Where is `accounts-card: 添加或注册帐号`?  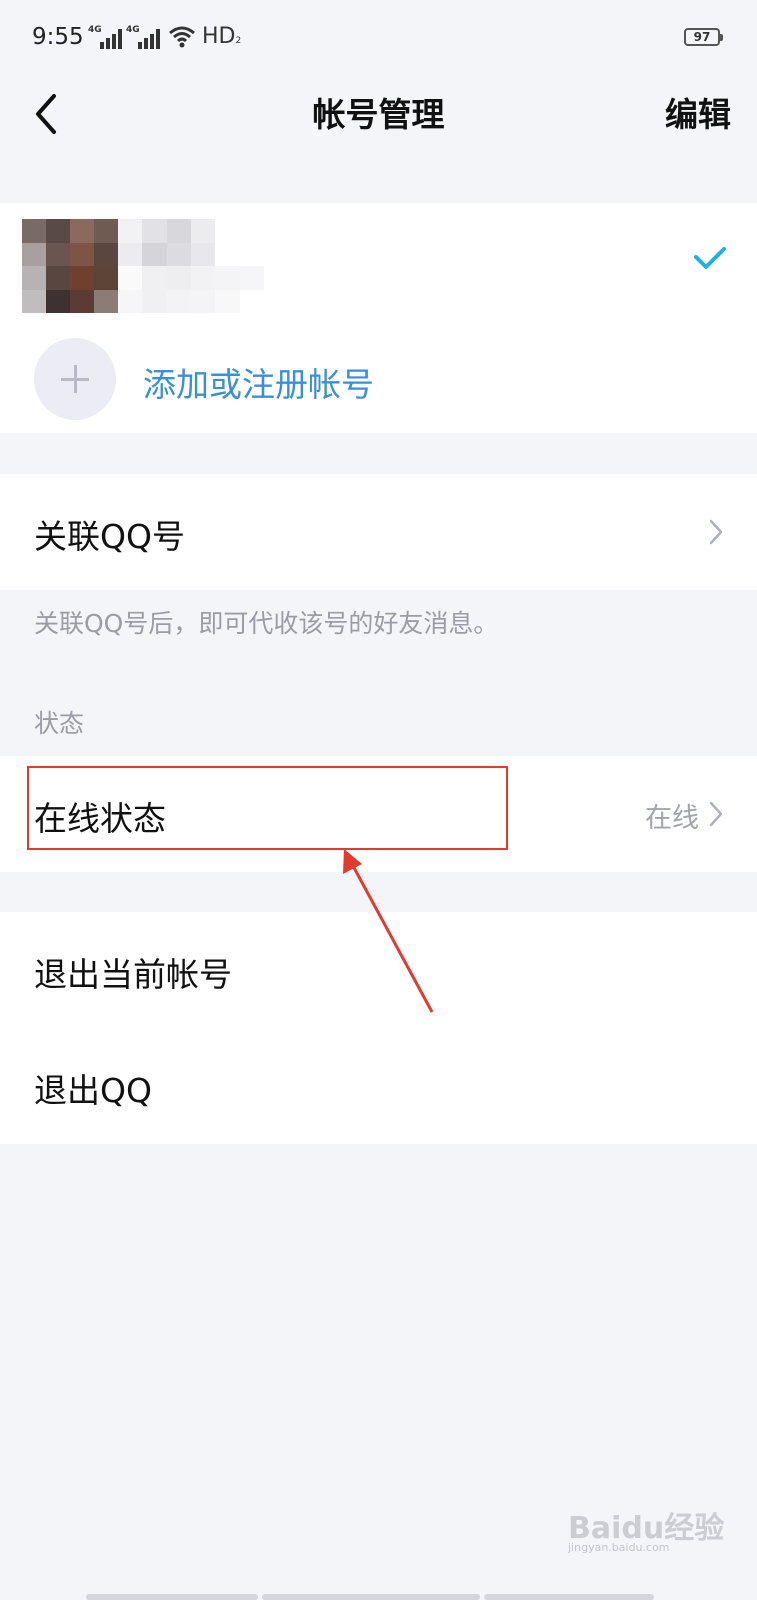
accounts-card: 添加或注册帐号 is located at coordinates (378, 318).